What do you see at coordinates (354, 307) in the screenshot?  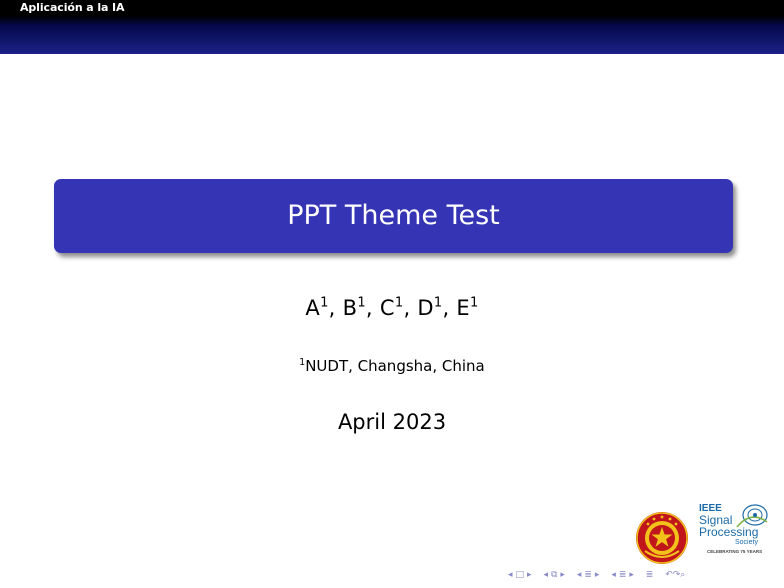 I see `author: B1` at bounding box center [354, 307].